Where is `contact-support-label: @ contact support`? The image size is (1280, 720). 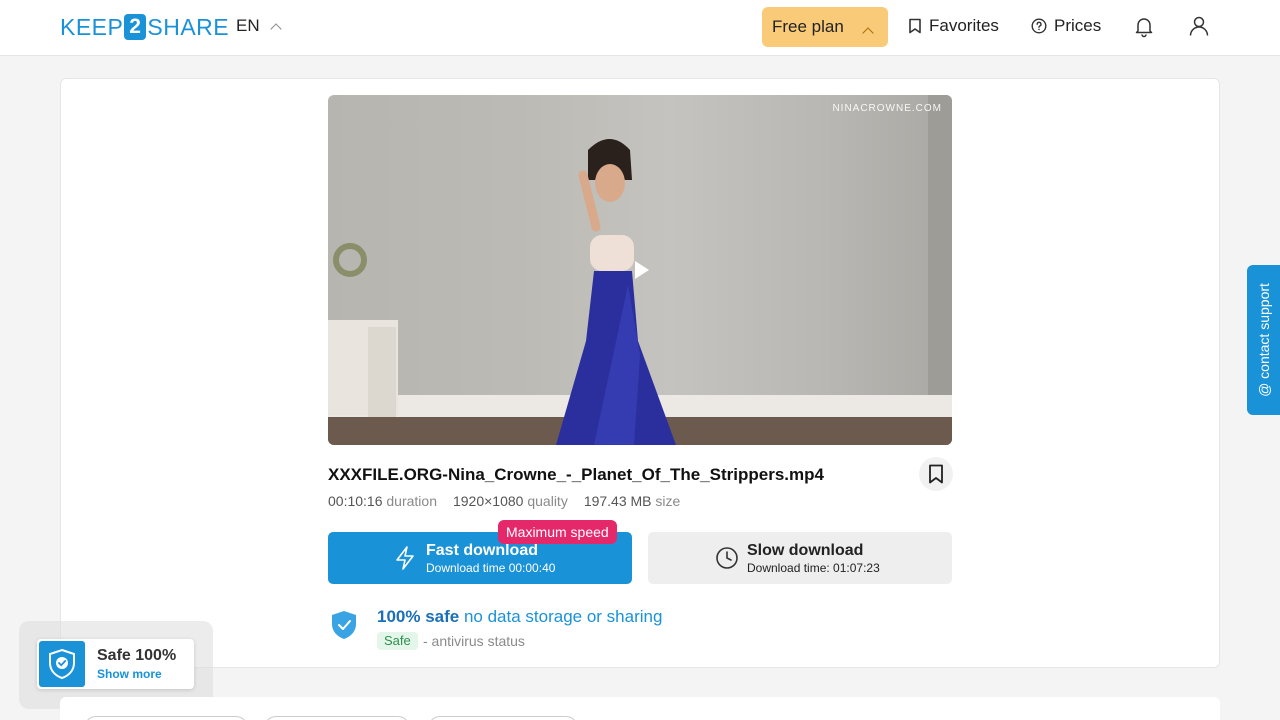 contact-support-label: @ contact support is located at coordinates (1263, 340).